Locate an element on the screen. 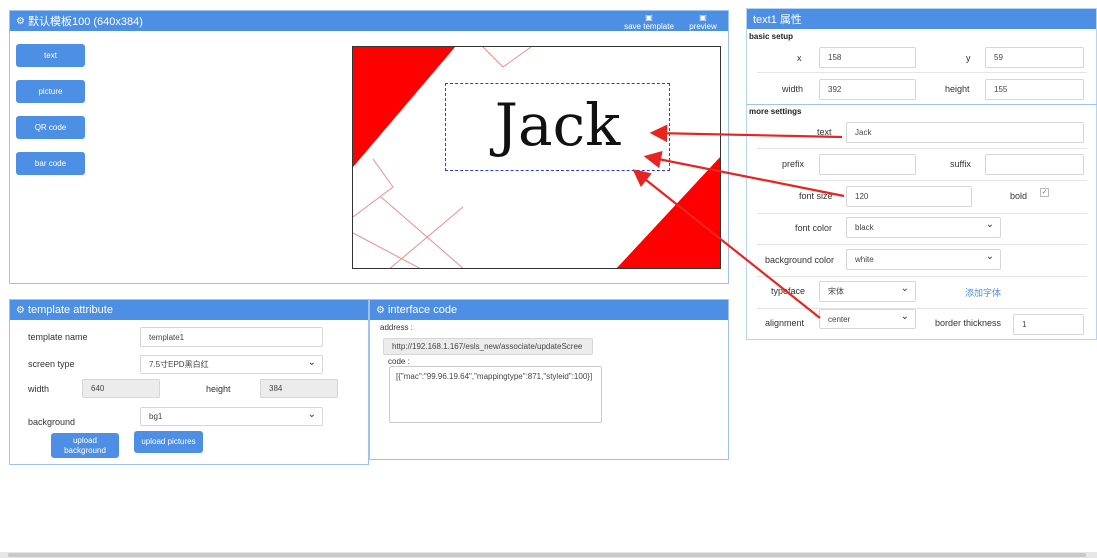  upload-pictures-button: upload pictures is located at coordinates (168, 442).